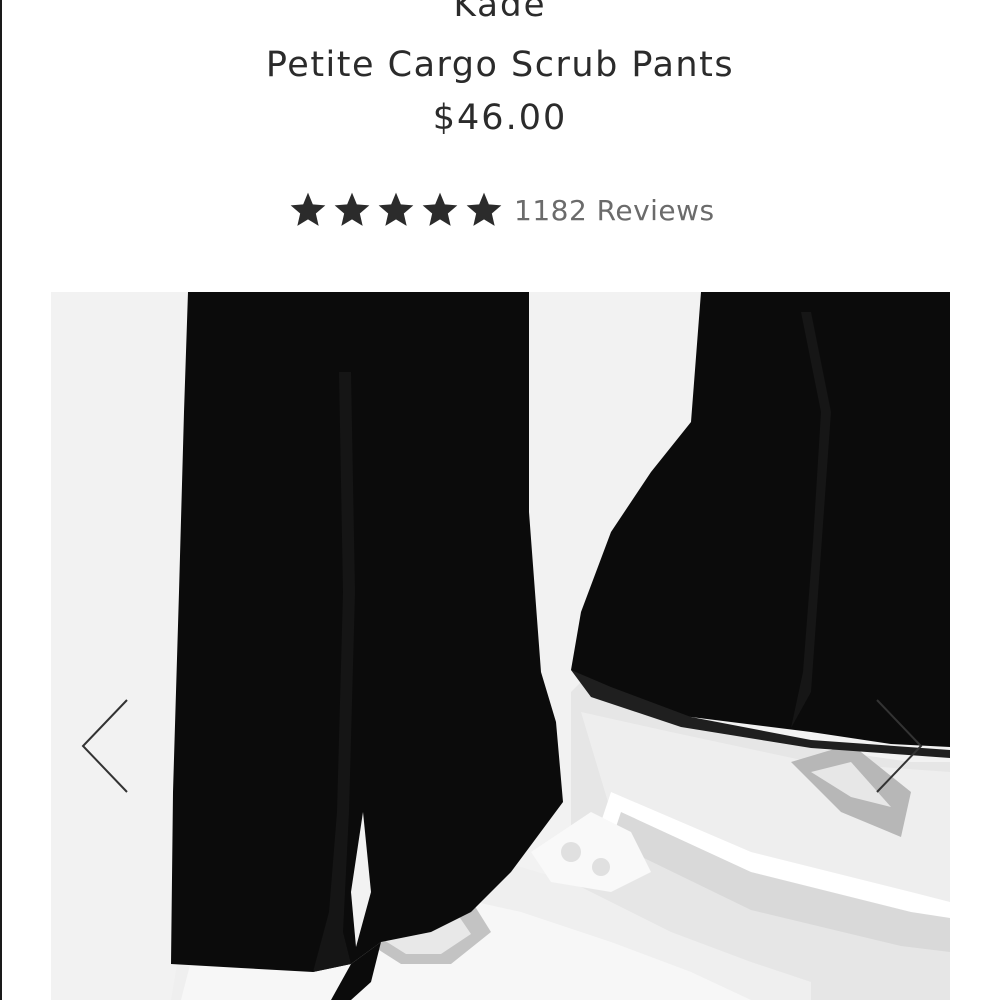 The height and width of the screenshot is (1000, 1000). What do you see at coordinates (500, 65) in the screenshot?
I see `product-title: Petite Cargo Scrub Pants` at bounding box center [500, 65].